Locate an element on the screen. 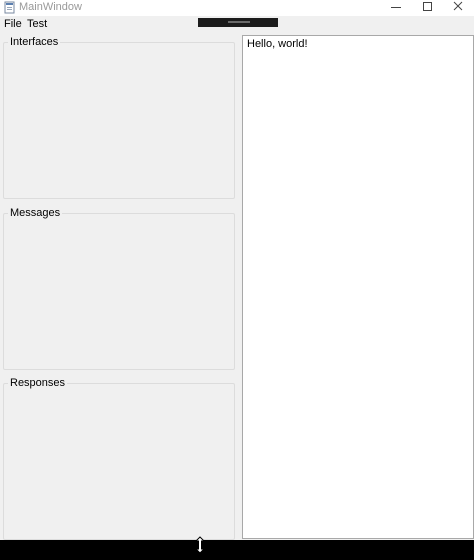 The width and height of the screenshot is (474, 560). responses-title: Responses is located at coordinates (38, 383).